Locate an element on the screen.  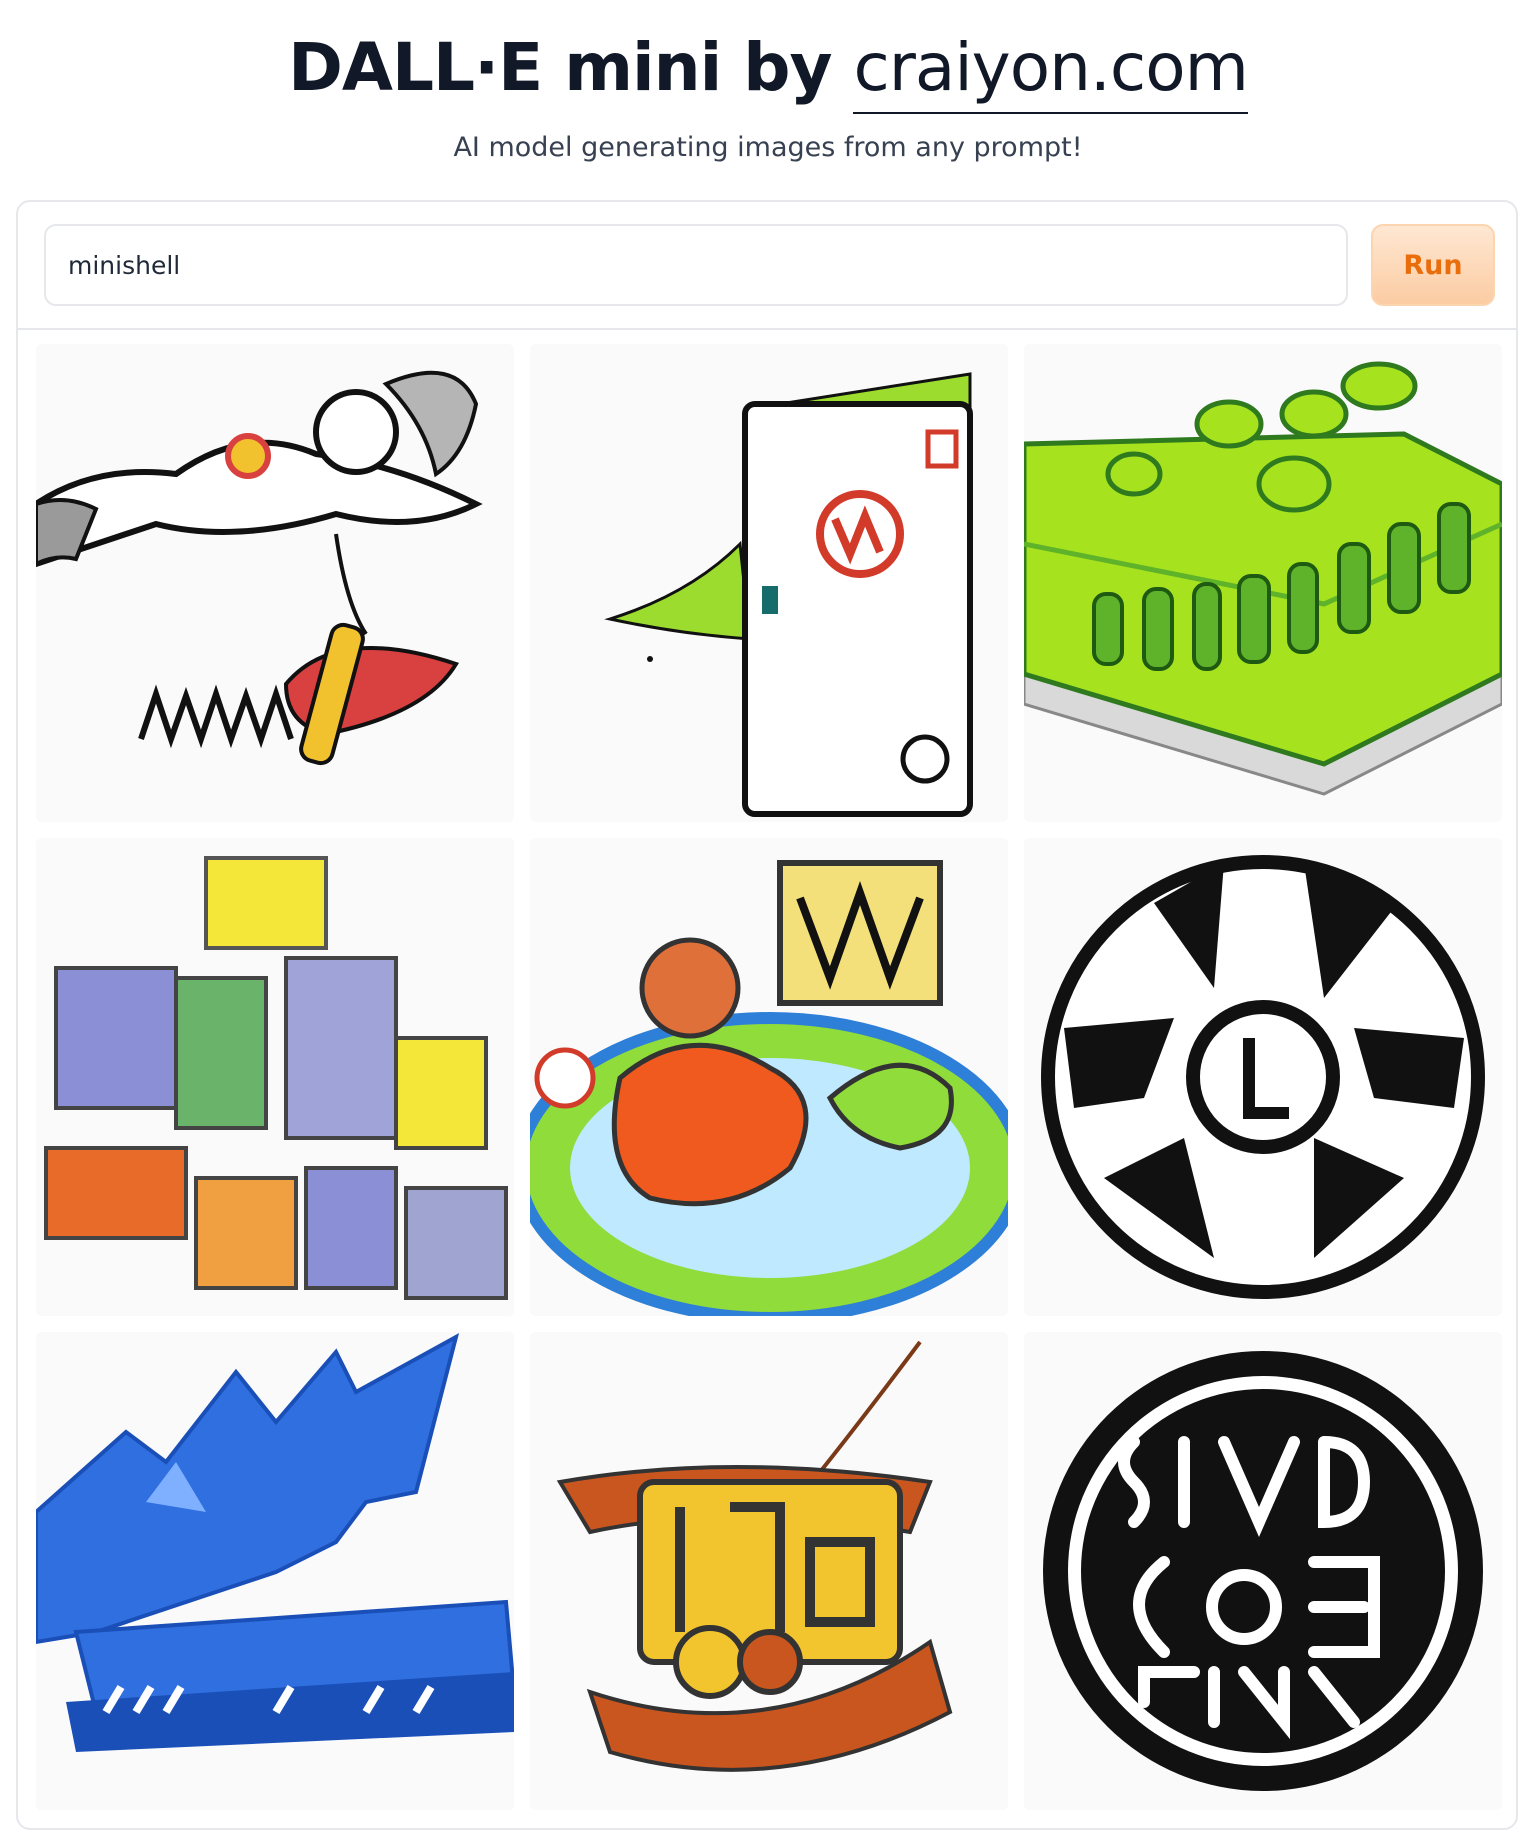
craiyon-link: craiyon.com is located at coordinates (1051, 71).